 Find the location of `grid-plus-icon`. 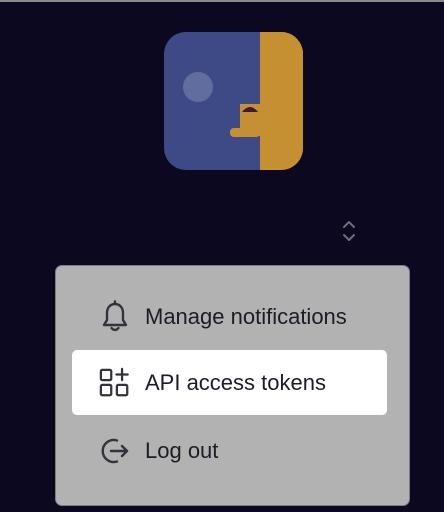

grid-plus-icon is located at coordinates (115, 383).